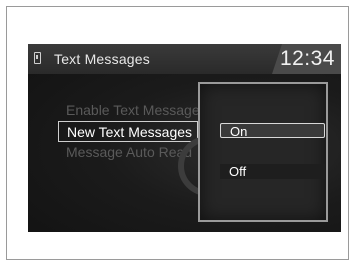 This screenshot has width=357, height=268. I want to click on page-title: Text Messages, so click(102, 59).